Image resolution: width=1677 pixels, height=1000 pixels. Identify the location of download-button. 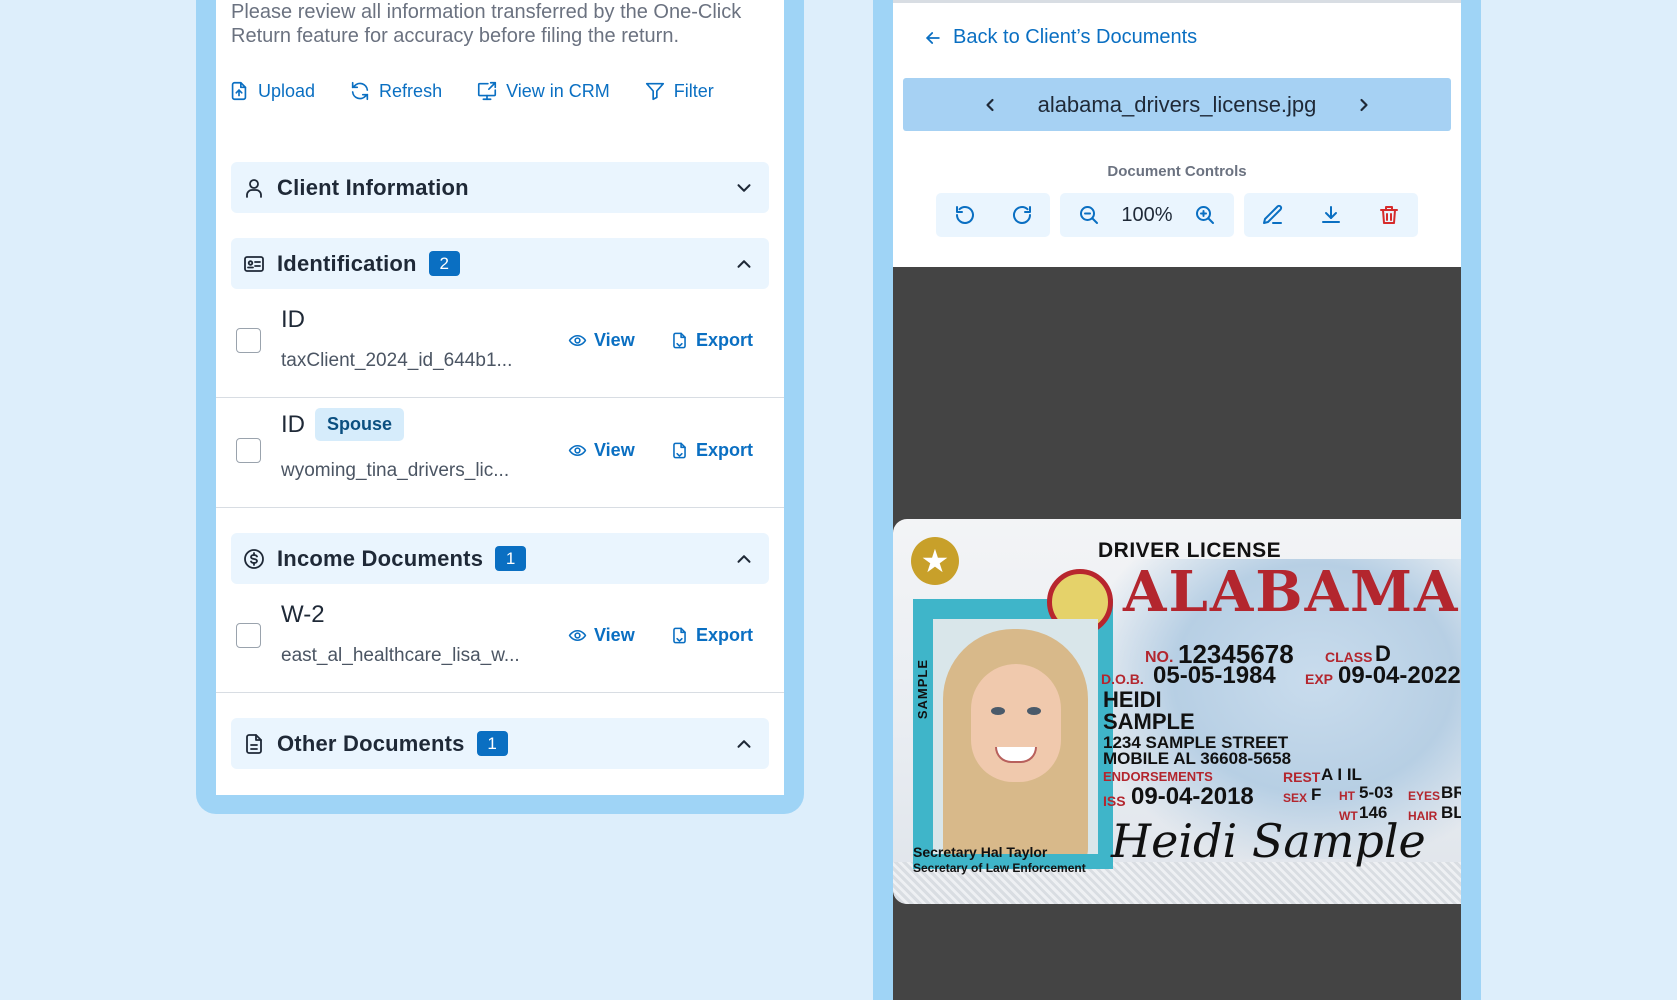
(1331, 215).